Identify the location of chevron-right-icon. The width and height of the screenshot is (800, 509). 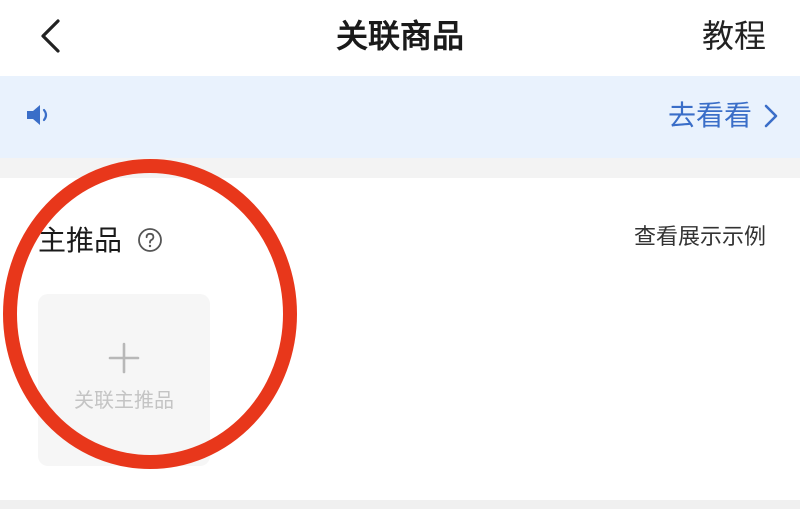
(771, 116).